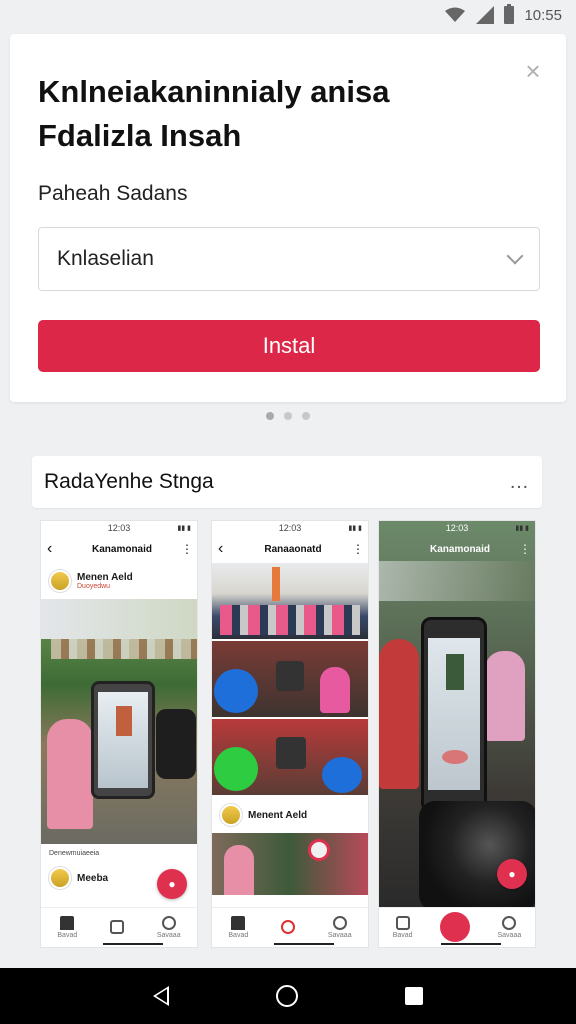 The image size is (576, 1024). Describe the element at coordinates (515, 256) in the screenshot. I see `chevron-down-icon` at that location.